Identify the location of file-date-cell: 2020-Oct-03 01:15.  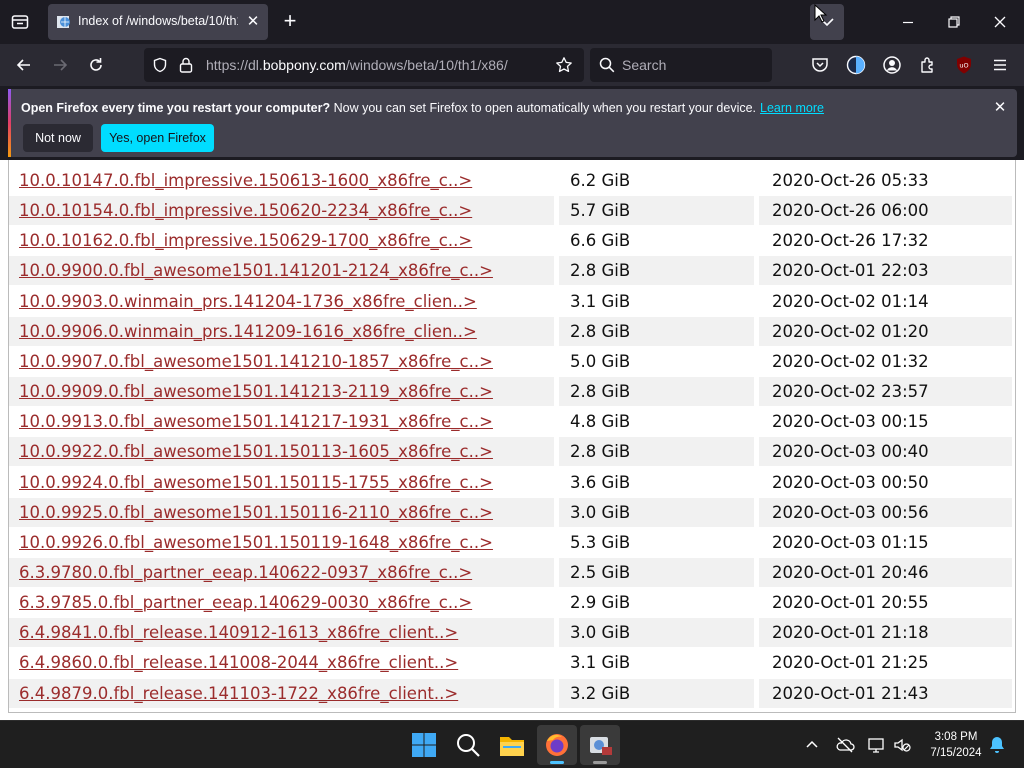
(850, 542).